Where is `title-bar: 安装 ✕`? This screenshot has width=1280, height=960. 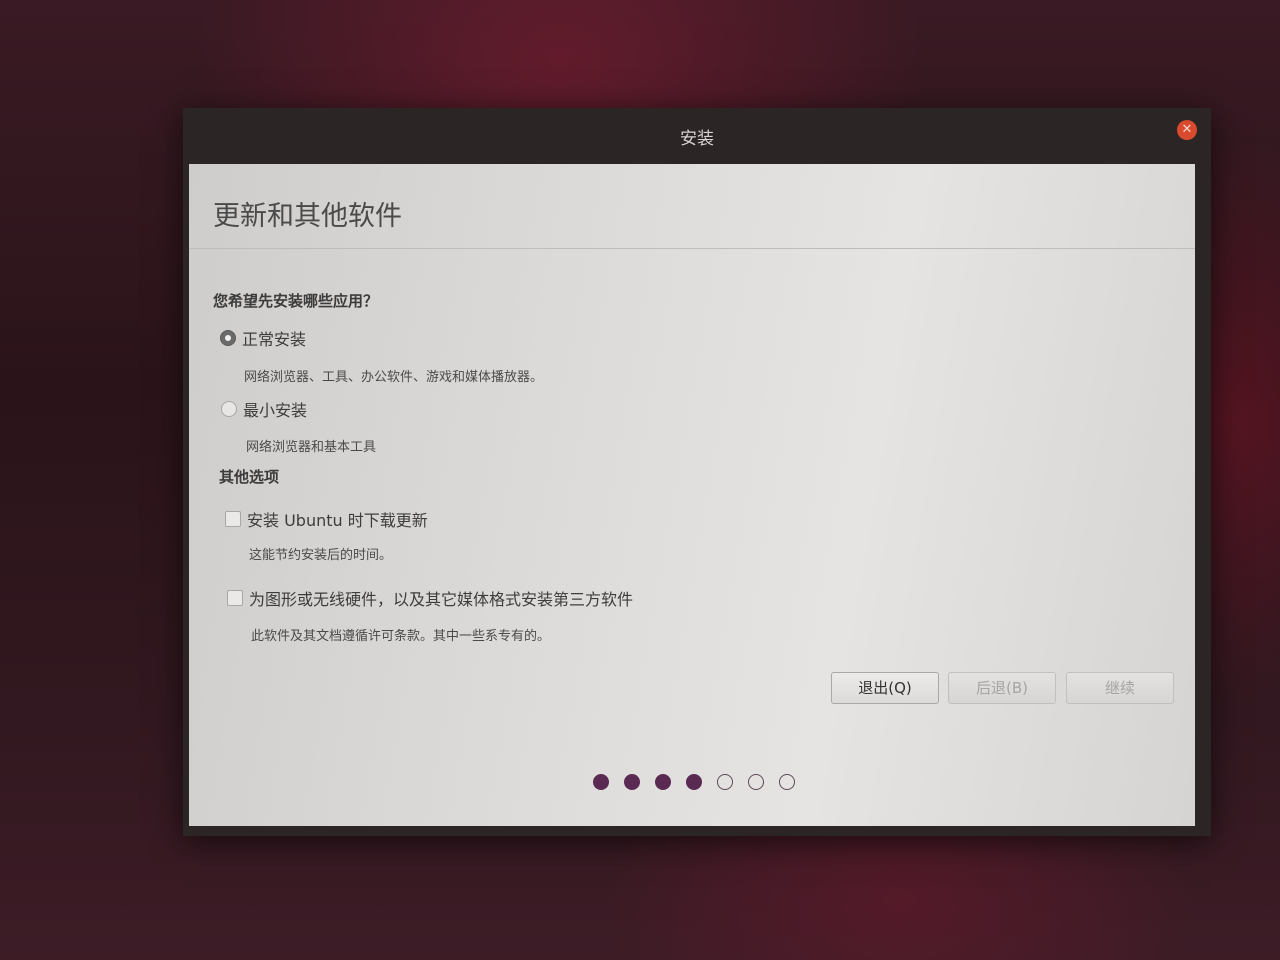 title-bar: 安装 ✕ is located at coordinates (697, 133).